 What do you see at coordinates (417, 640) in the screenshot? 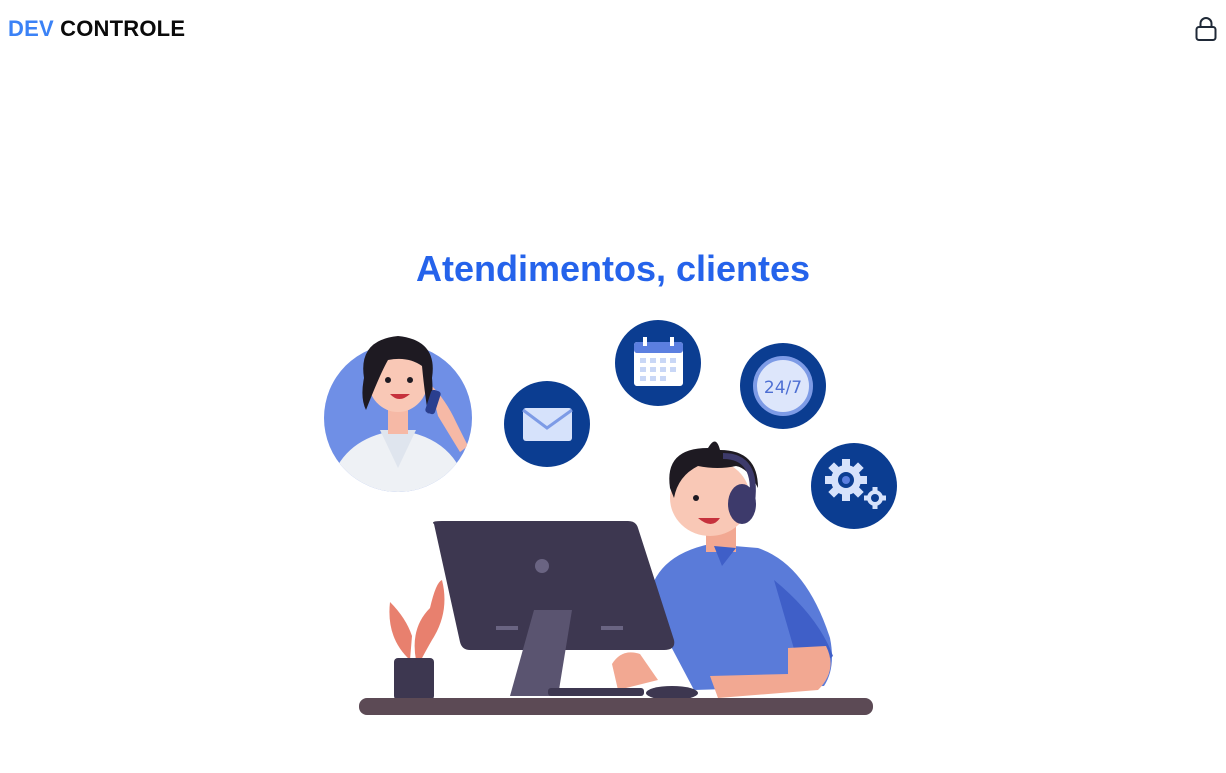
I see `potted-plant` at bounding box center [417, 640].